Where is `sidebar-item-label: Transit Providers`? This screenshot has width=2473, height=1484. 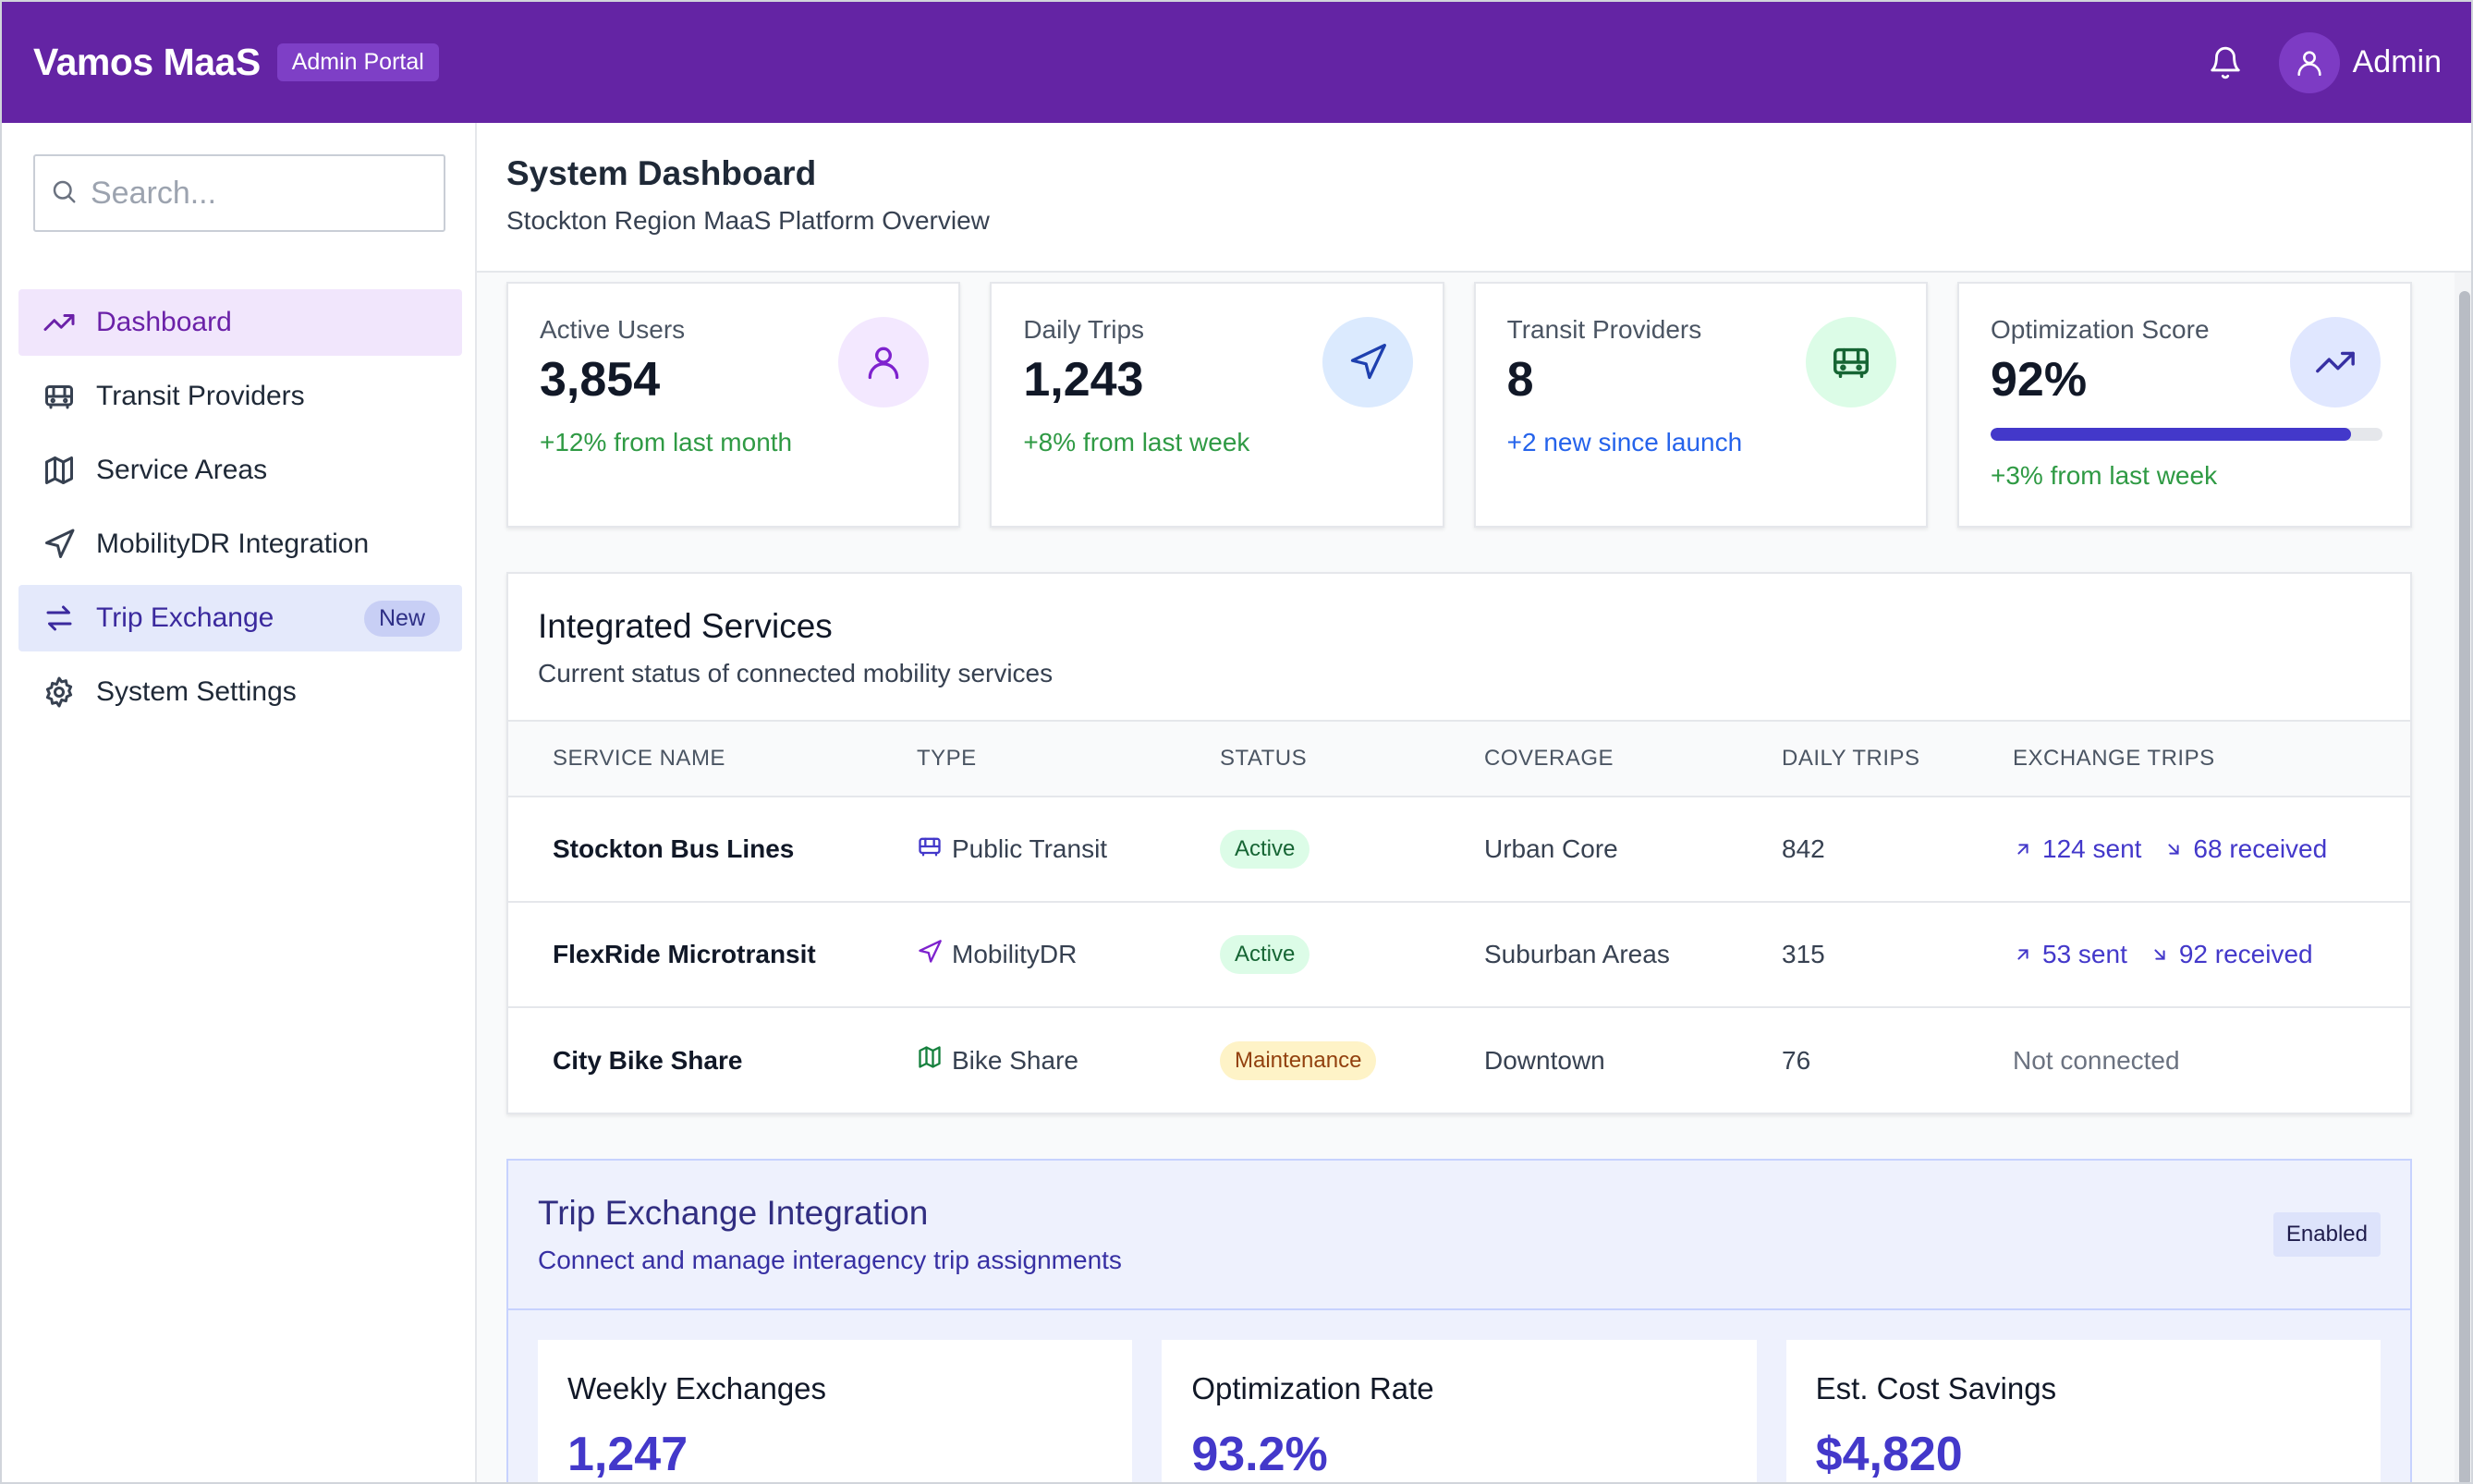
sidebar-item-label: Transit Providers is located at coordinates (200, 396).